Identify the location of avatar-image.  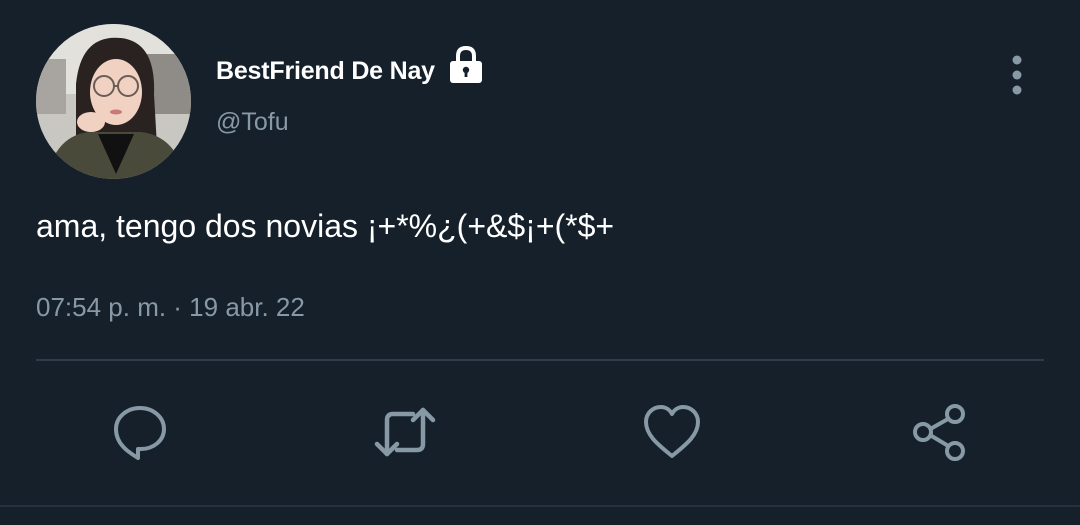
(113, 101).